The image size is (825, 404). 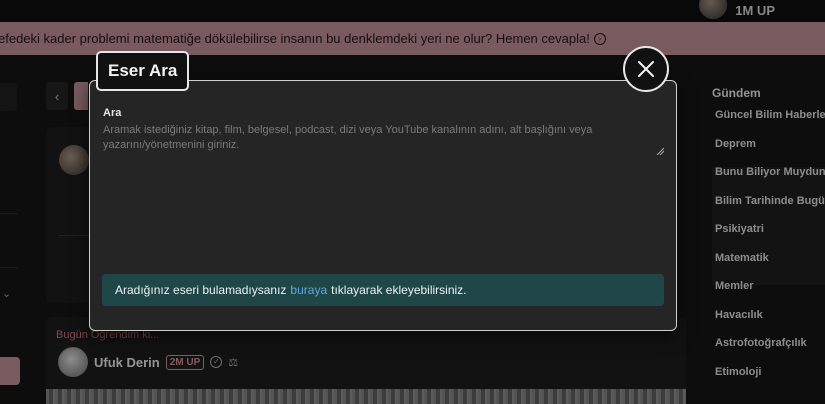 What do you see at coordinates (384, 140) in the screenshot?
I see `search-input` at bounding box center [384, 140].